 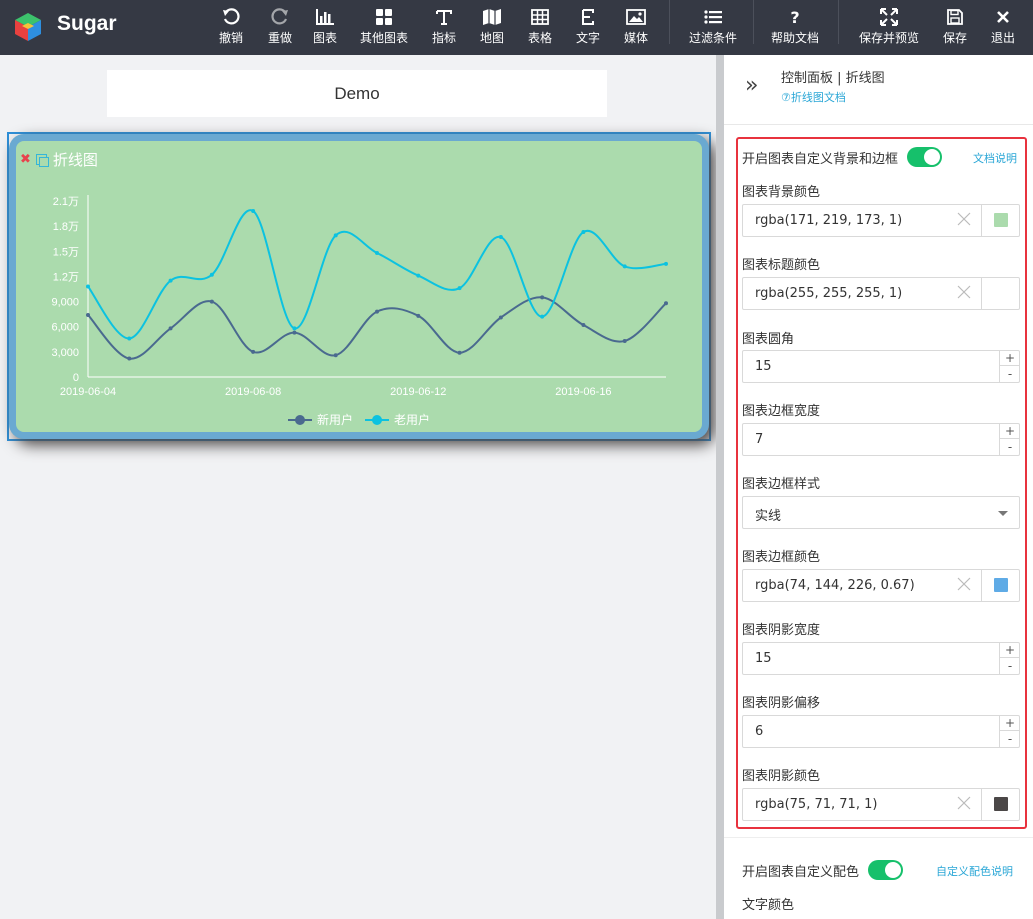 I want to click on redo-button: 重做, so click(x=280, y=27).